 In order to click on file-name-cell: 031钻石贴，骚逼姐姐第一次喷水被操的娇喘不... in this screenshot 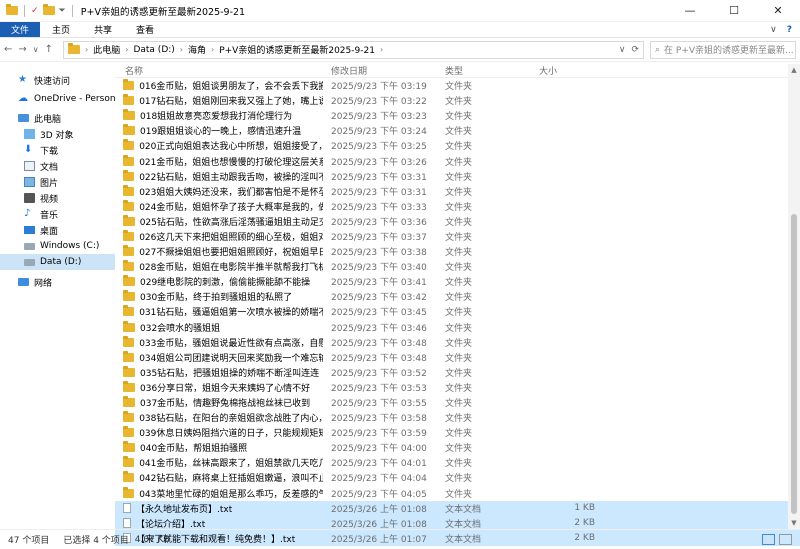, I will do `click(223, 311)`.